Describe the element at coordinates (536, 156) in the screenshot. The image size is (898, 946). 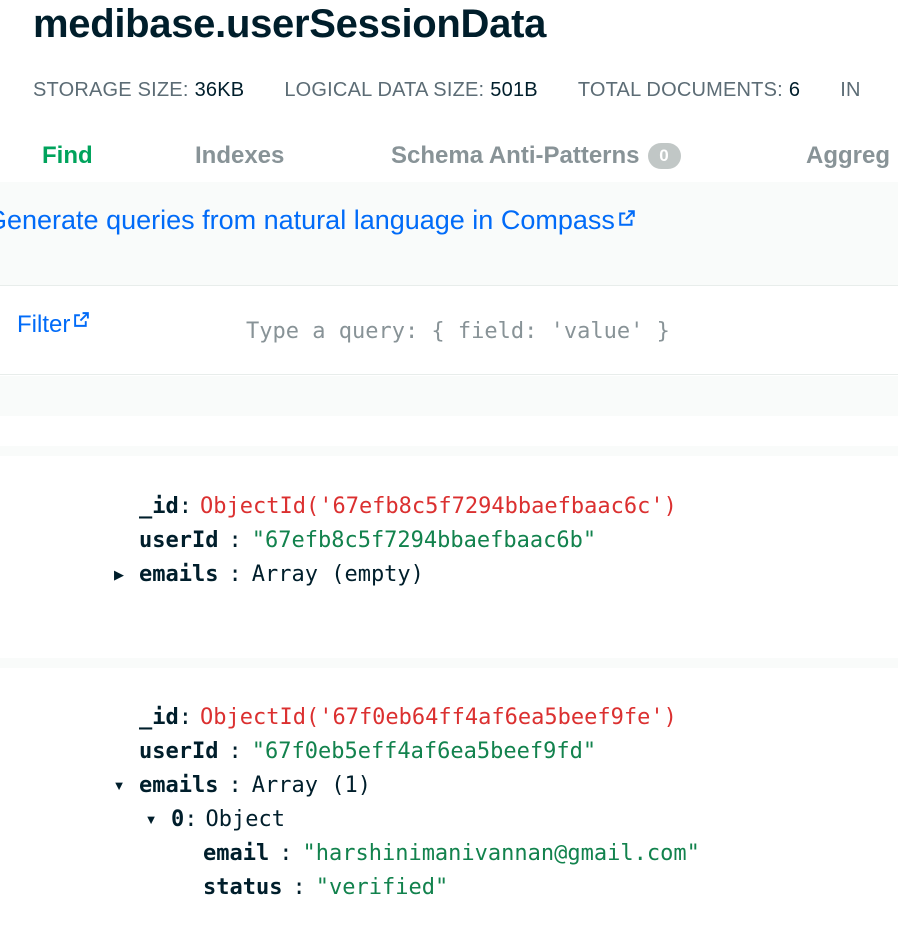
I see `tab-schema-anti-patterns: Schema Anti-Patterns 0` at that location.